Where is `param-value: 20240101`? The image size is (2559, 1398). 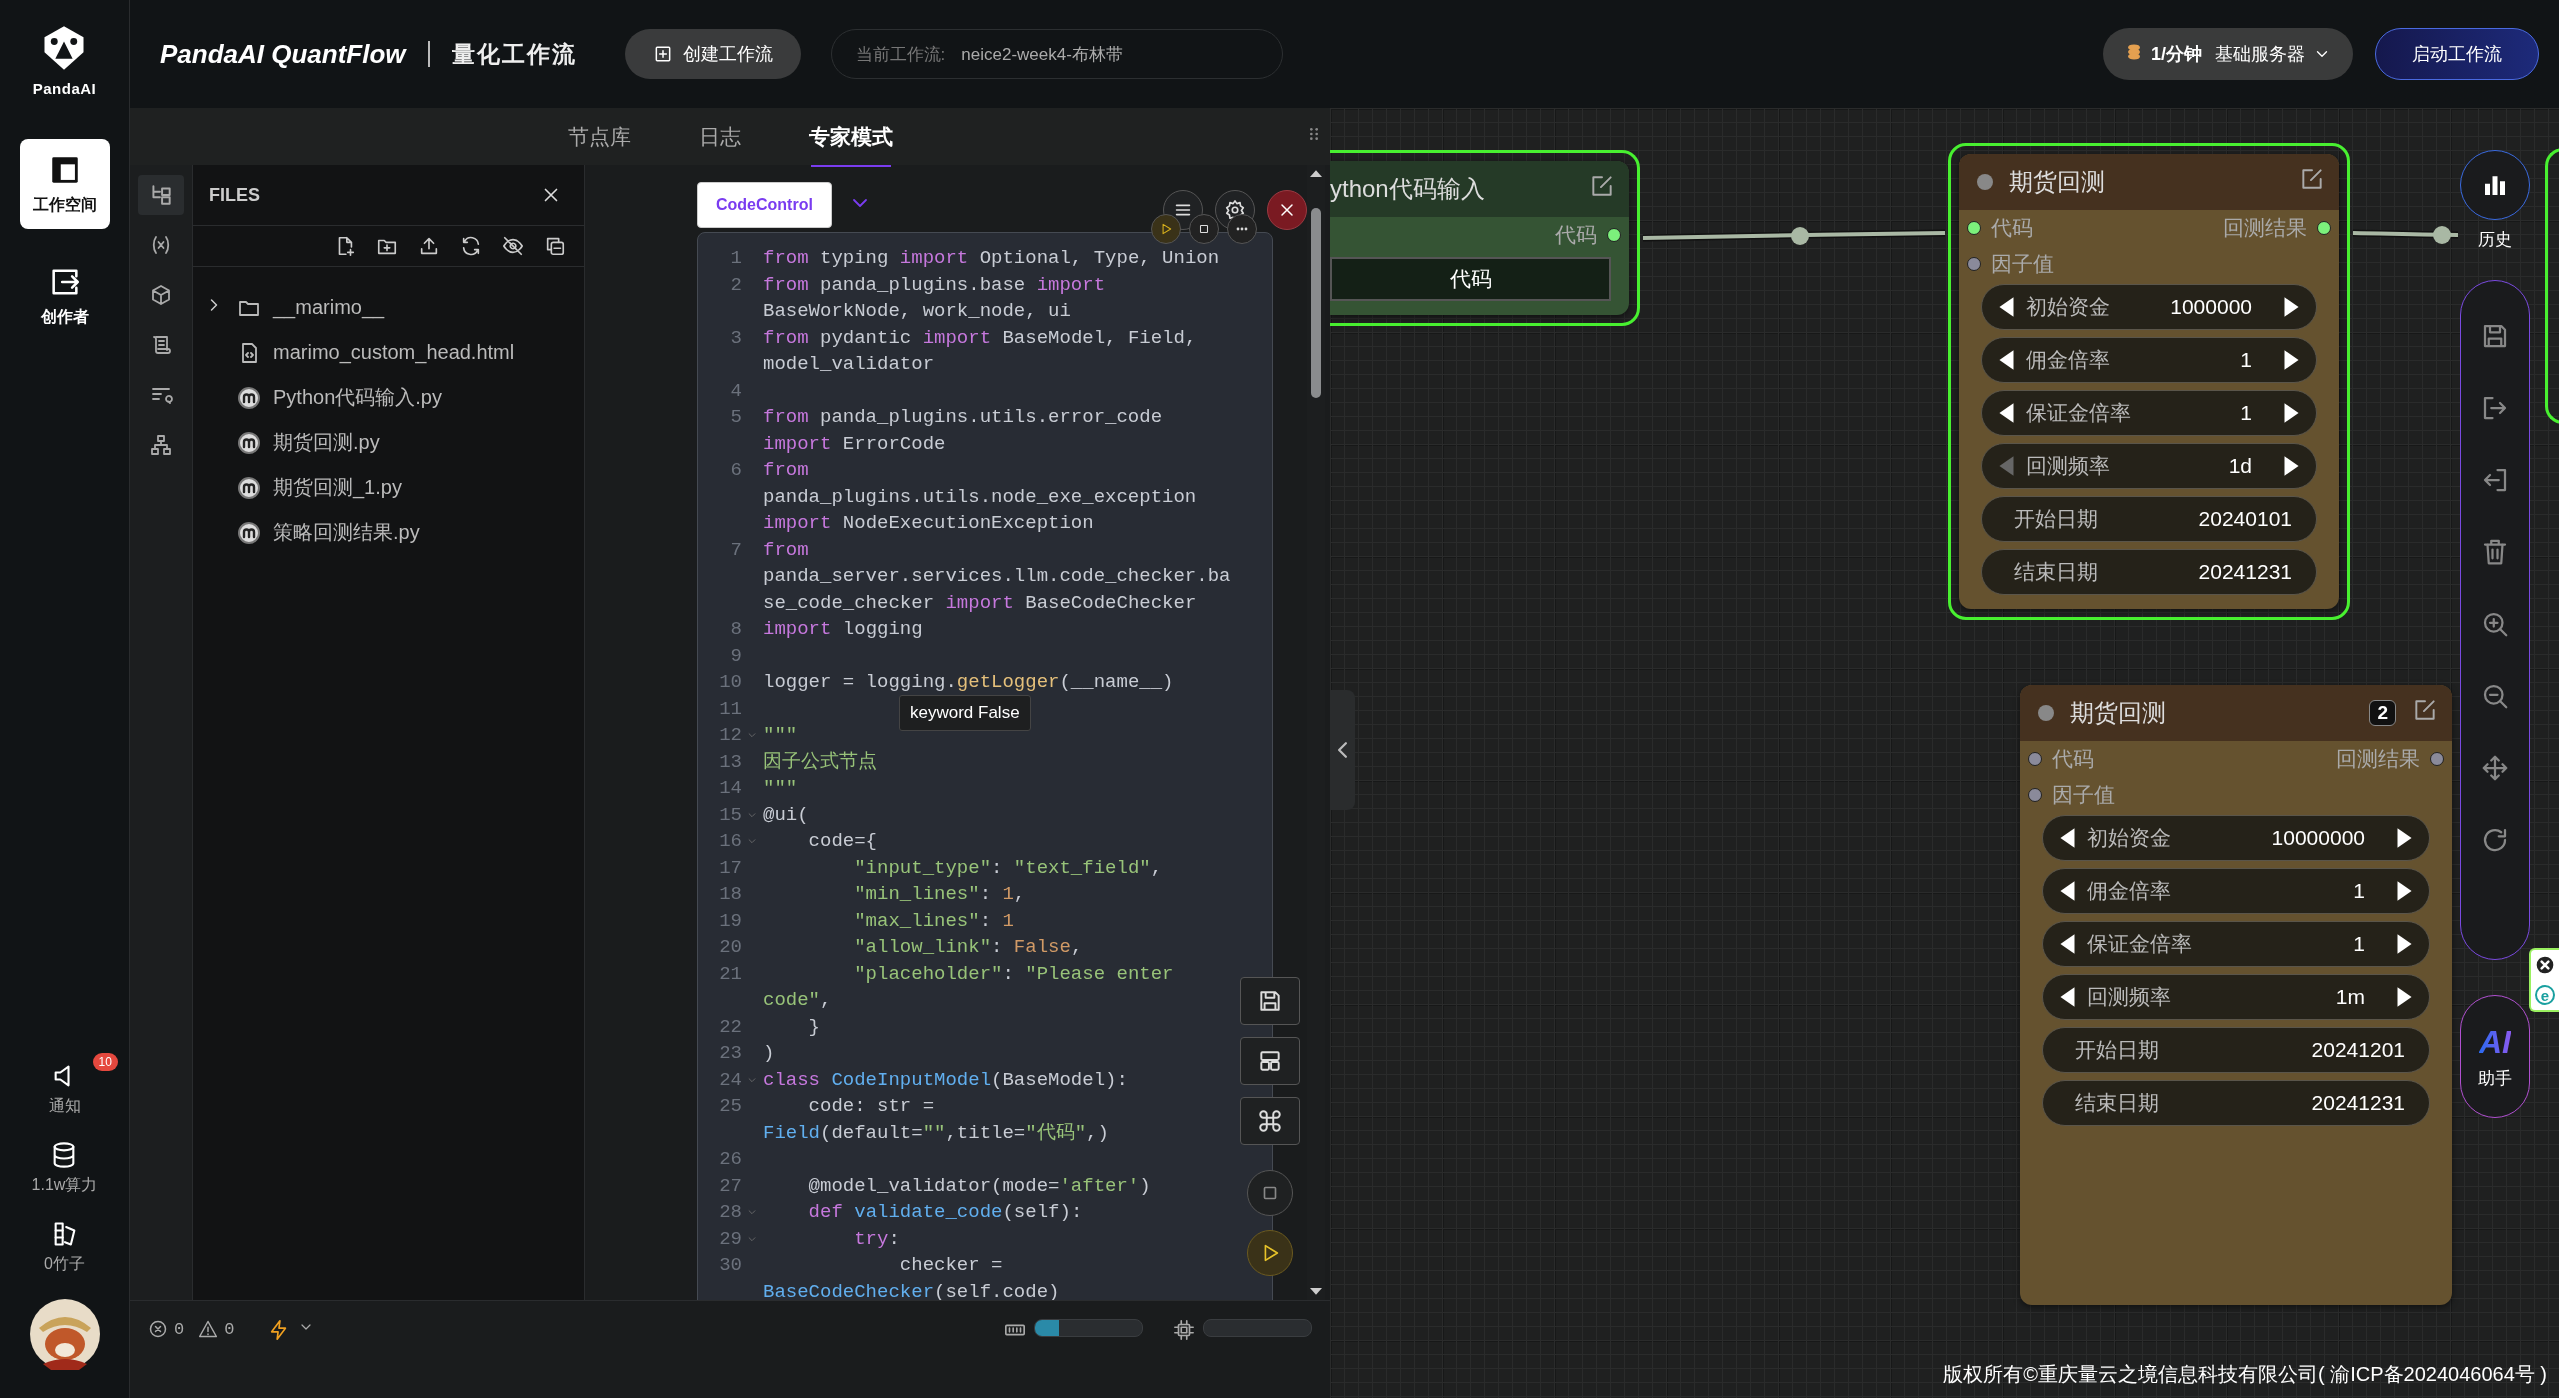 param-value: 20240101 is located at coordinates (2245, 519).